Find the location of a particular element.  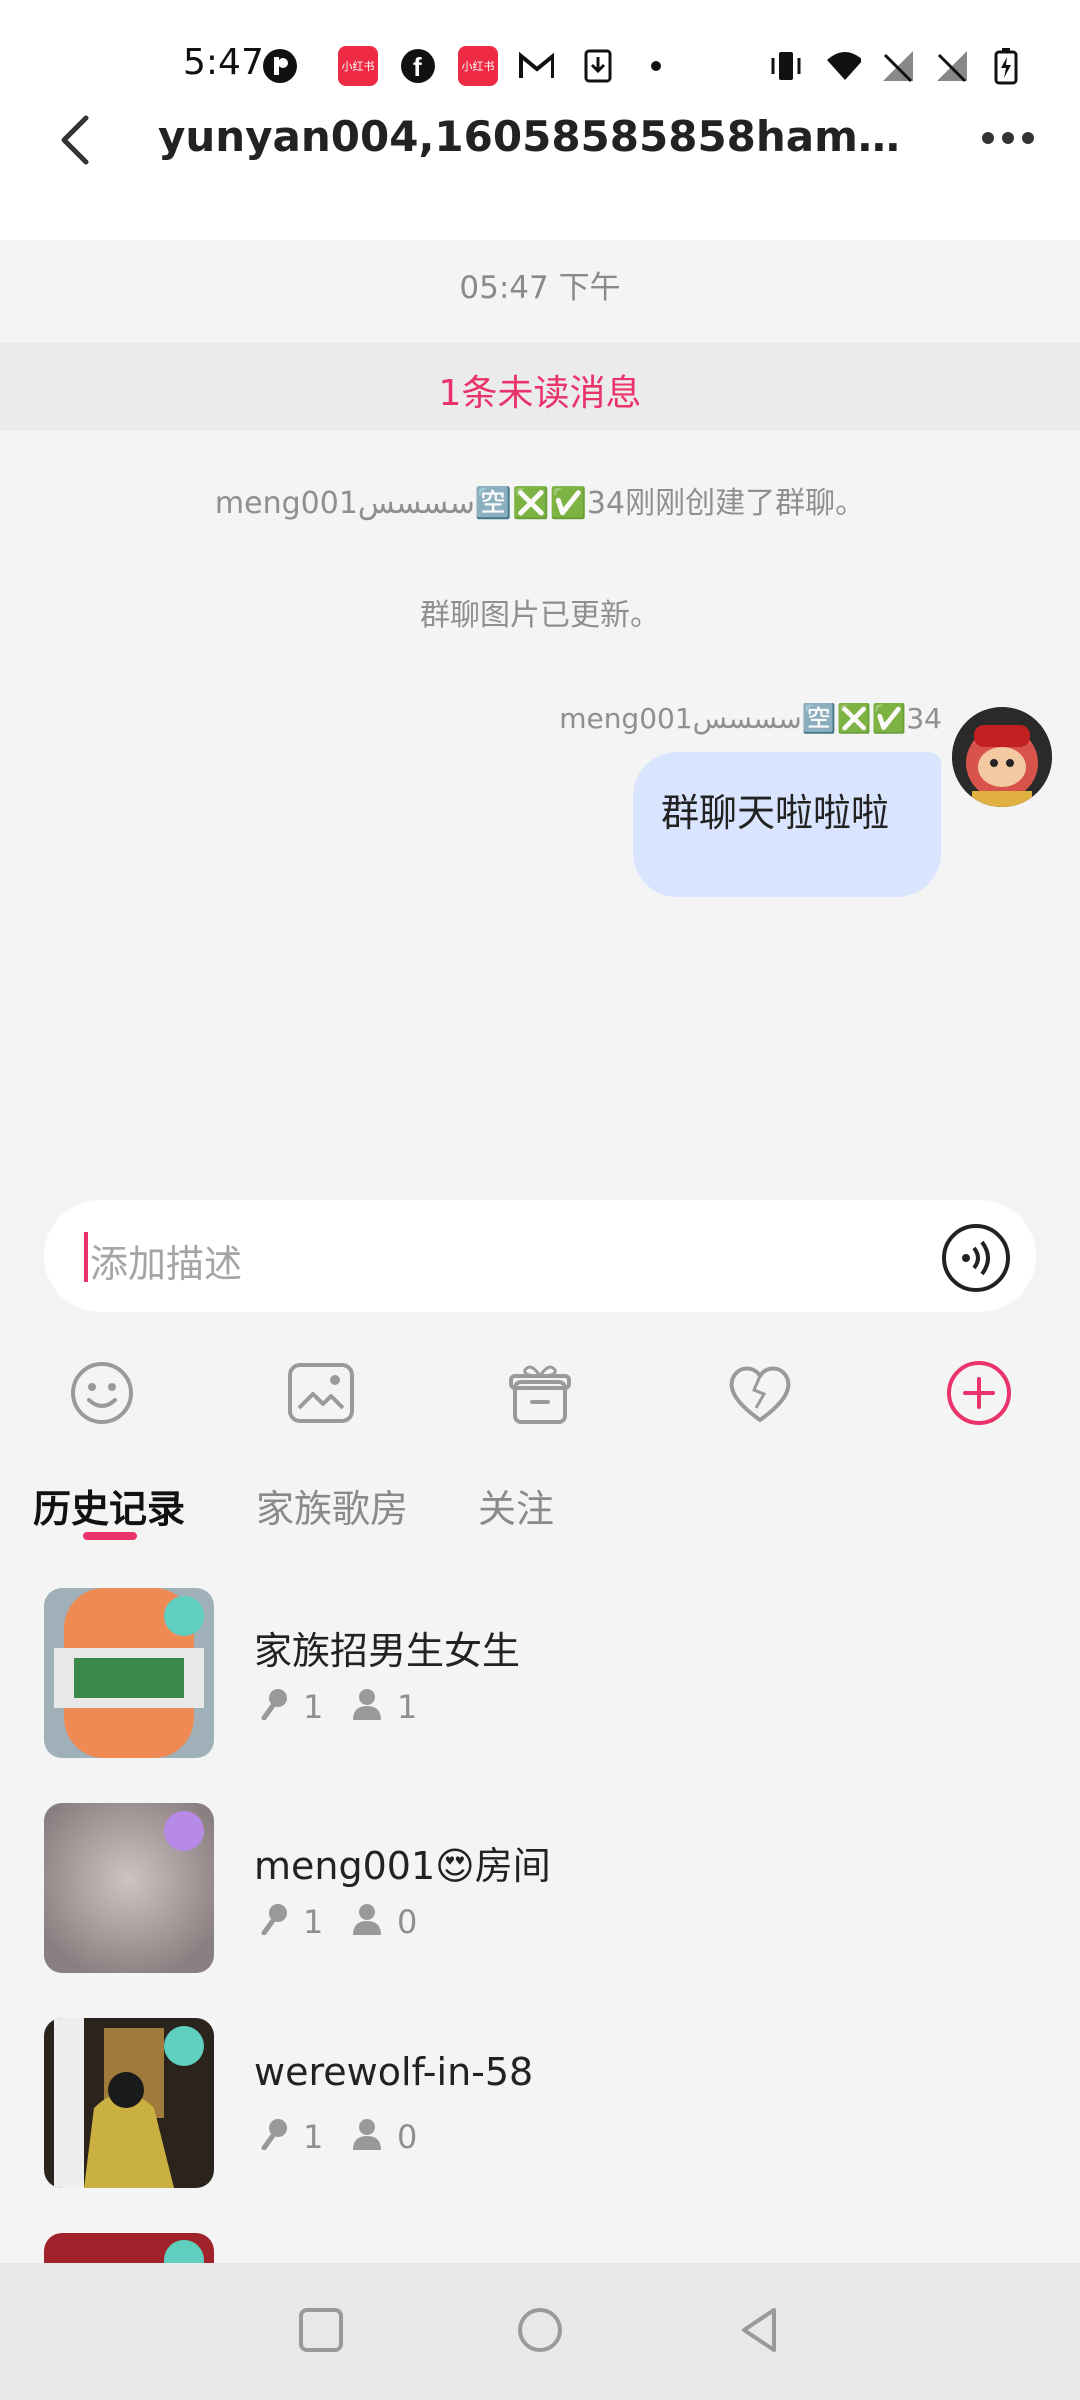

user-count: 1 is located at coordinates (407, 1707).